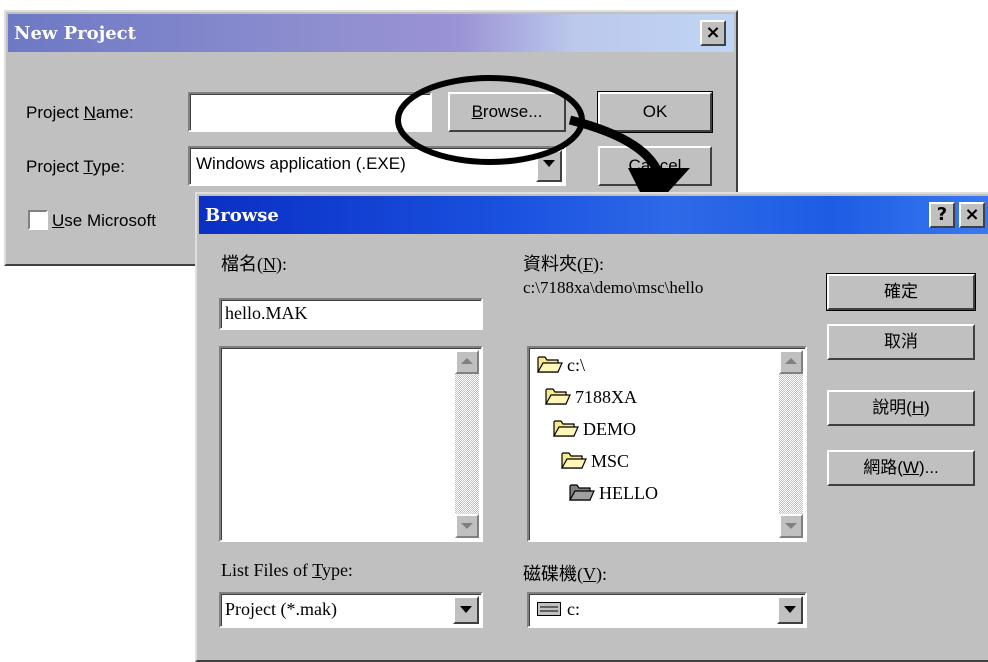 The height and width of the screenshot is (662, 988). What do you see at coordinates (942, 215) in the screenshot?
I see `help-icon: ?` at bounding box center [942, 215].